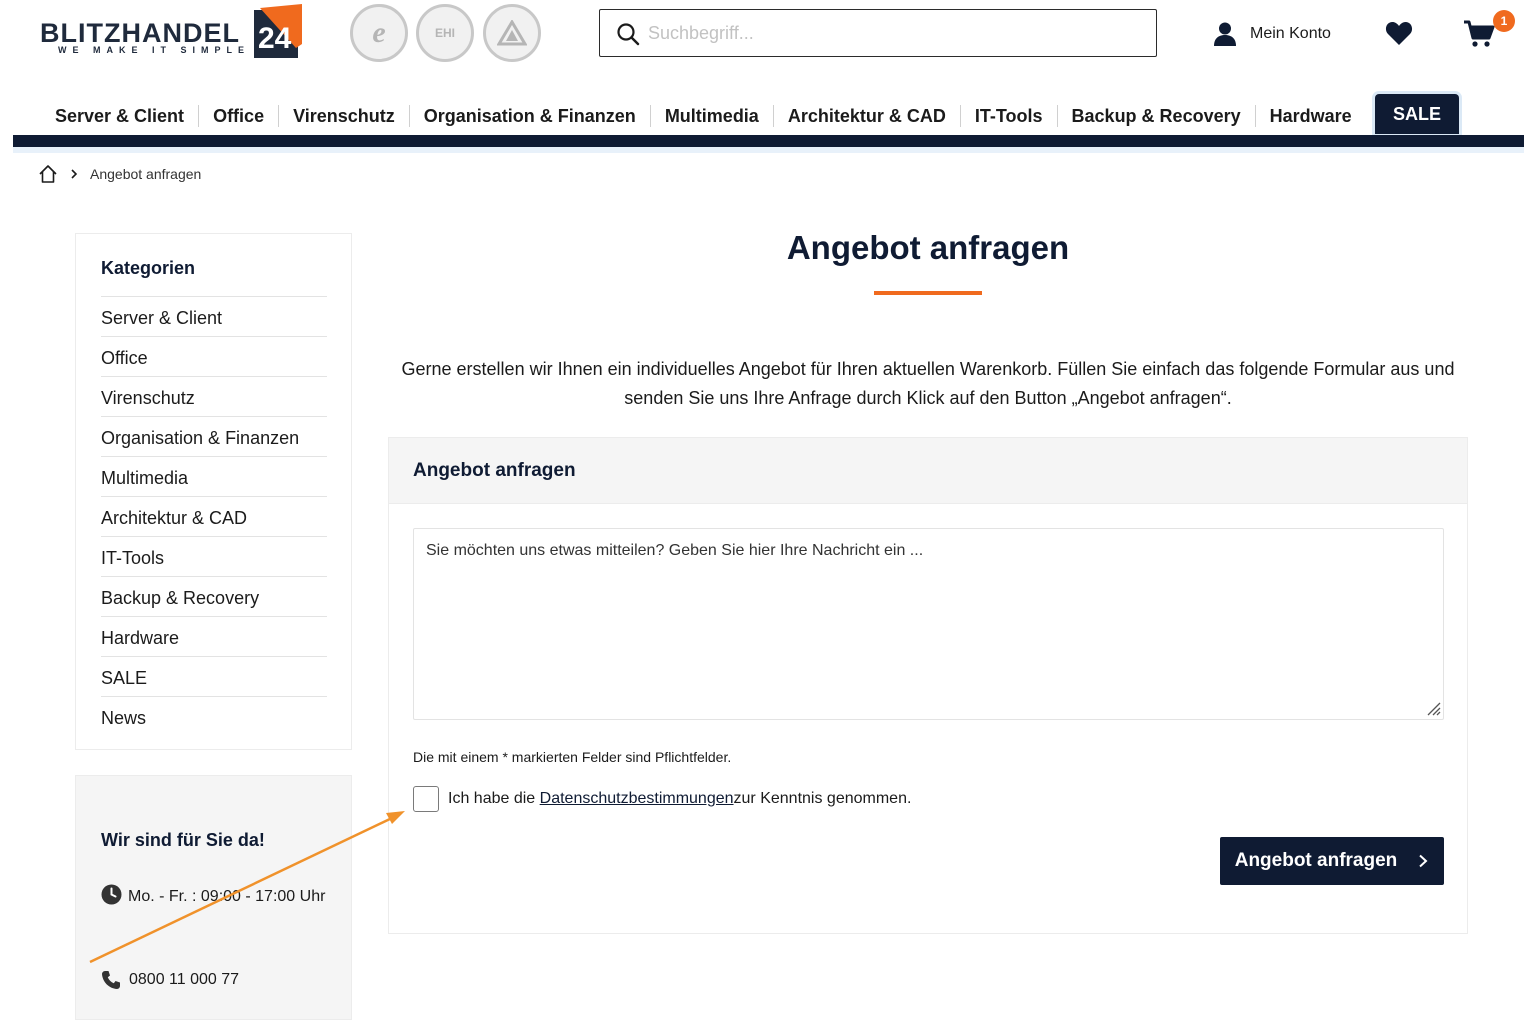  I want to click on nav-item-organisation-finanzen: Organisation & Finanzen, so click(530, 116).